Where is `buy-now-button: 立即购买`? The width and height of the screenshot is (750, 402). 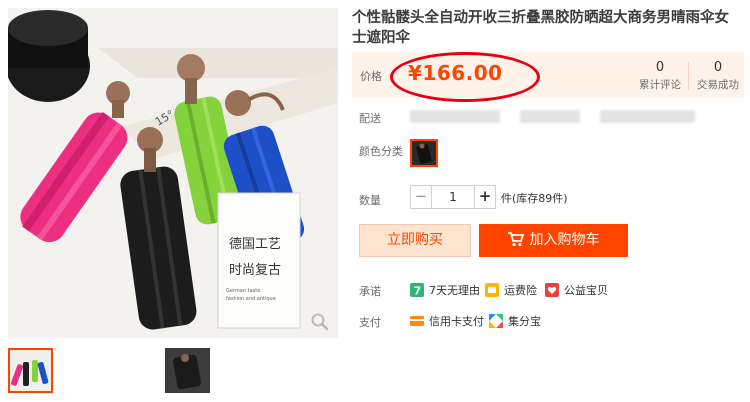 buy-now-button: 立即购买 is located at coordinates (415, 240).